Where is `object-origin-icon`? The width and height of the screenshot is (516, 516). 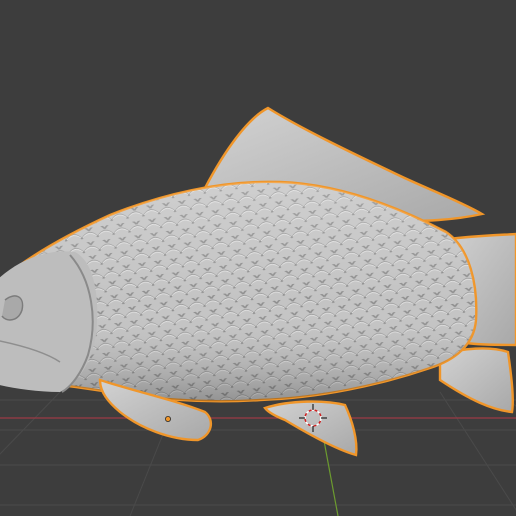
object-origin-icon is located at coordinates (167, 418).